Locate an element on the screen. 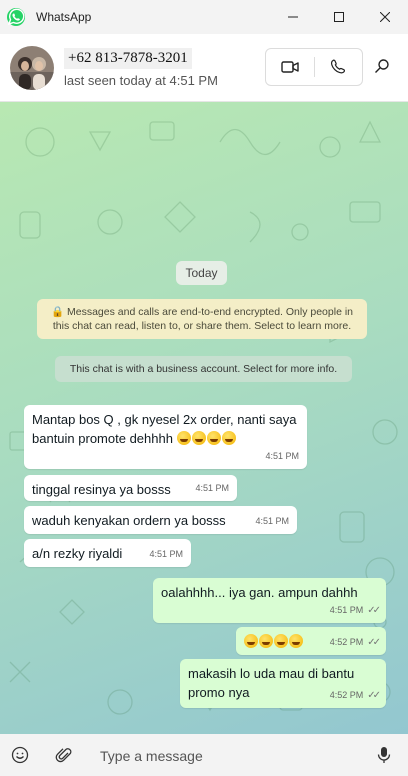 The width and height of the screenshot is (408, 776). video-camera-icon is located at coordinates (290, 67).